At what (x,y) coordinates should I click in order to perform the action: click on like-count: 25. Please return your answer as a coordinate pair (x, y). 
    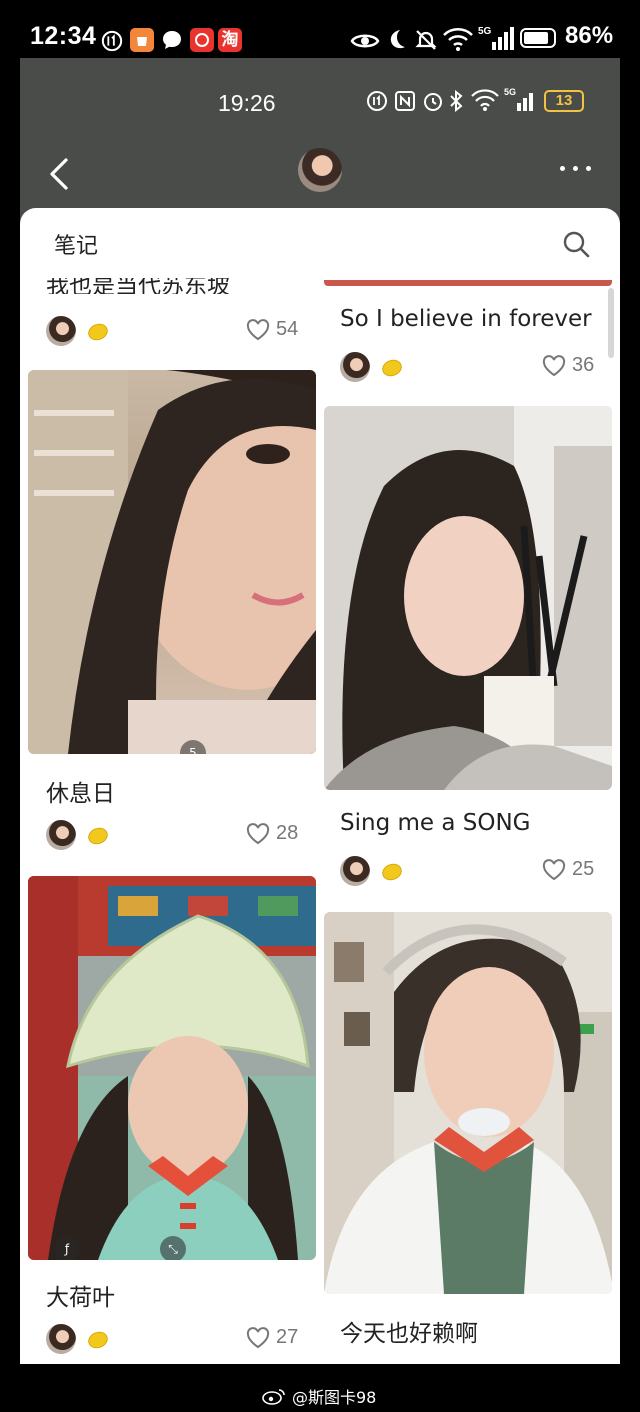
    Looking at the image, I should click on (583, 869).